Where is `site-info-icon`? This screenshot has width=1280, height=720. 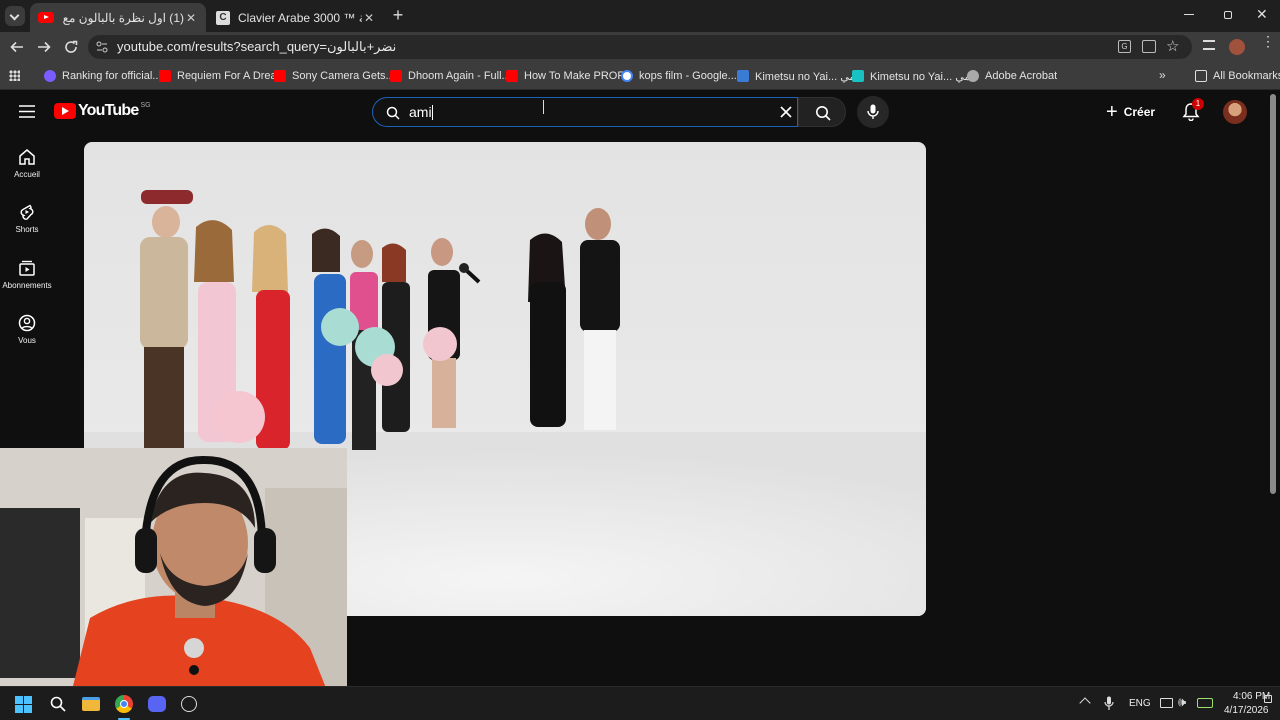 site-info-icon is located at coordinates (102, 47).